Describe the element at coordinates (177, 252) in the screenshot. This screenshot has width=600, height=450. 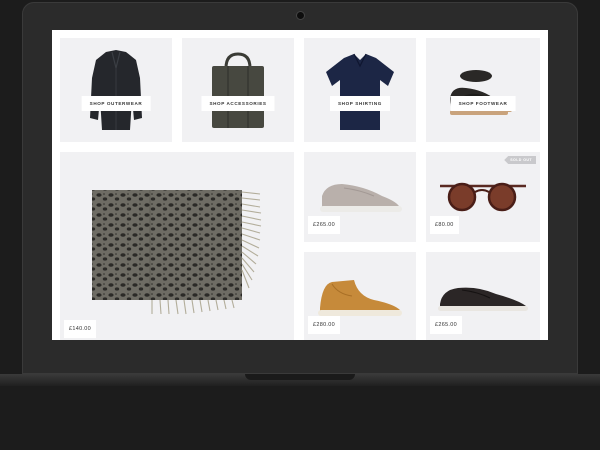
I see `scarf-image` at that location.